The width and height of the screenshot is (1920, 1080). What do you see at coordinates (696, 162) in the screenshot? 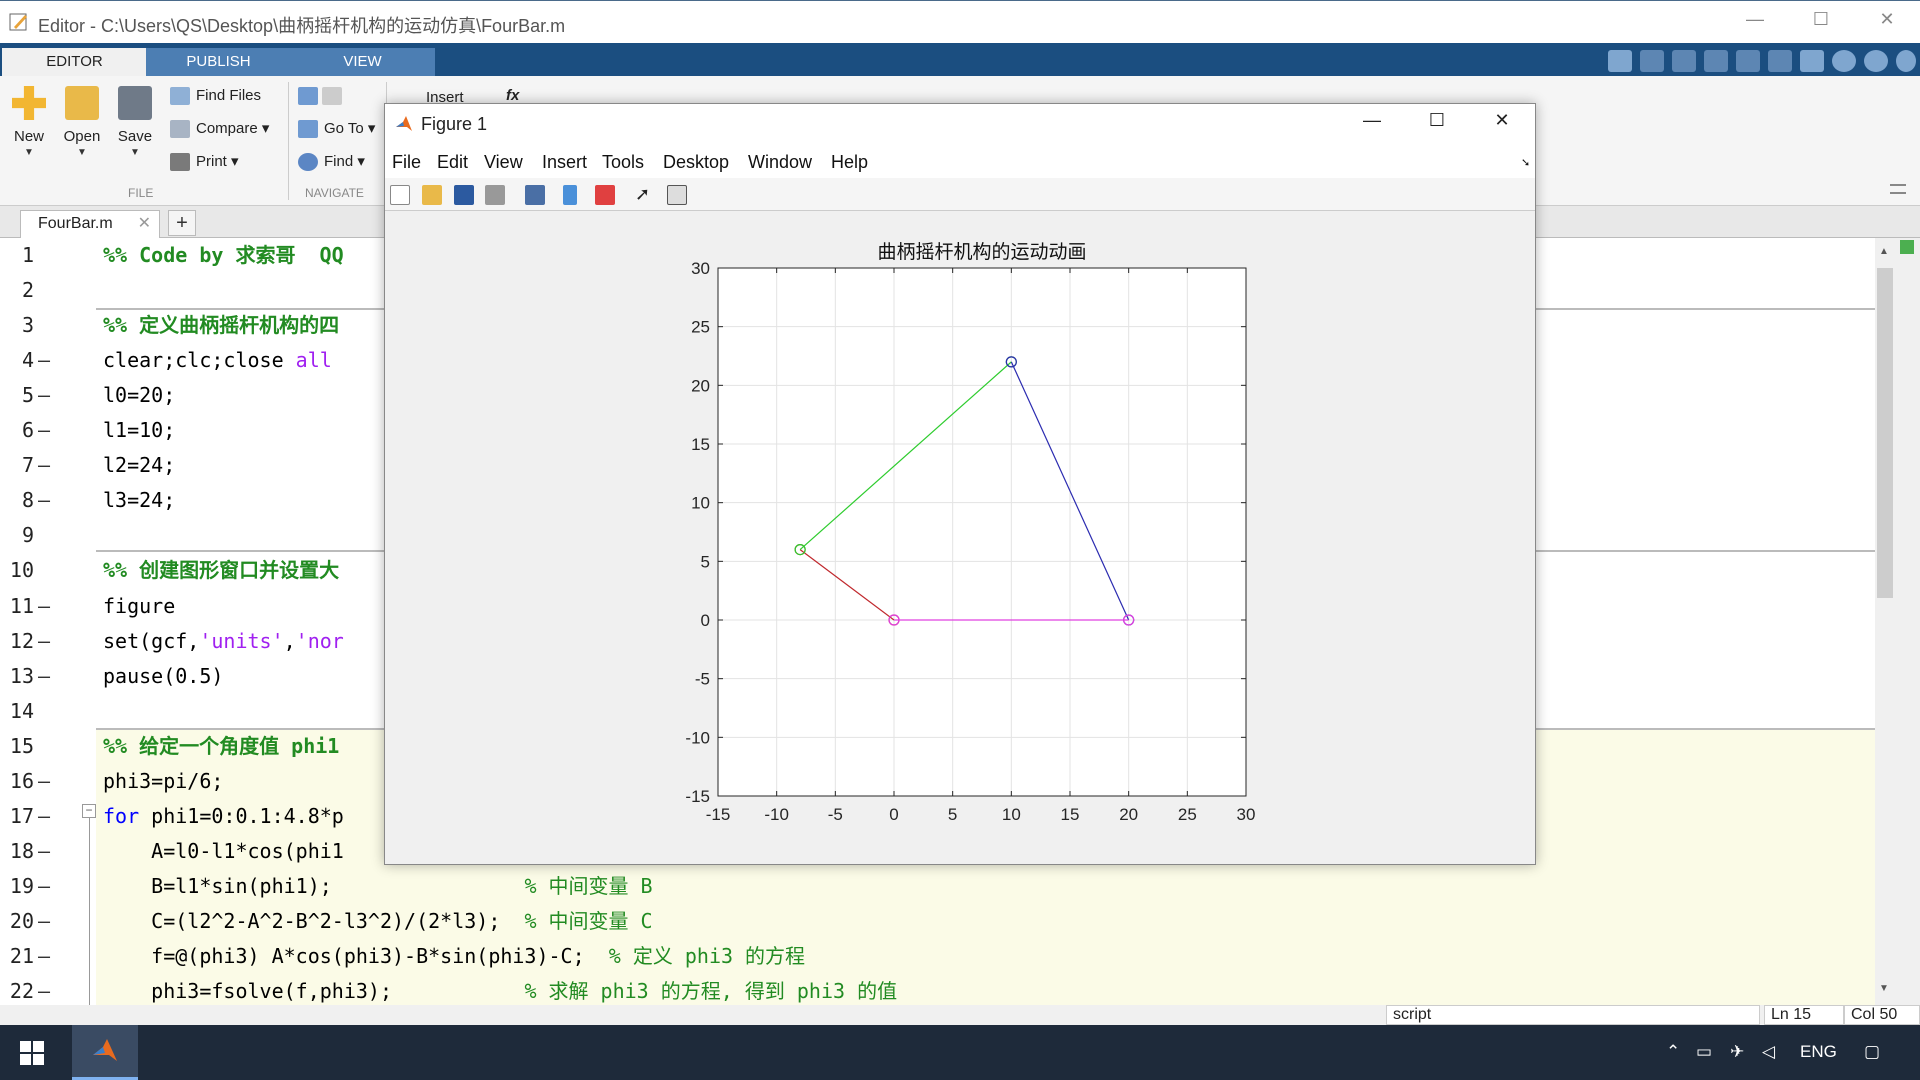
I see `menu-desktop: Desktop` at bounding box center [696, 162].